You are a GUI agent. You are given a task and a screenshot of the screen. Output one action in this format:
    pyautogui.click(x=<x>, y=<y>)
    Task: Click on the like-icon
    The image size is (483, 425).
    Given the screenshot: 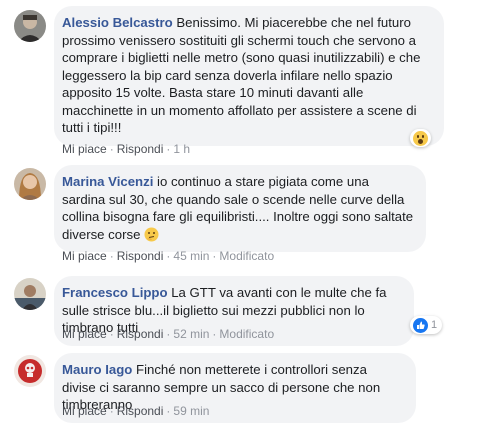 What is the action you would take?
    pyautogui.click(x=420, y=325)
    